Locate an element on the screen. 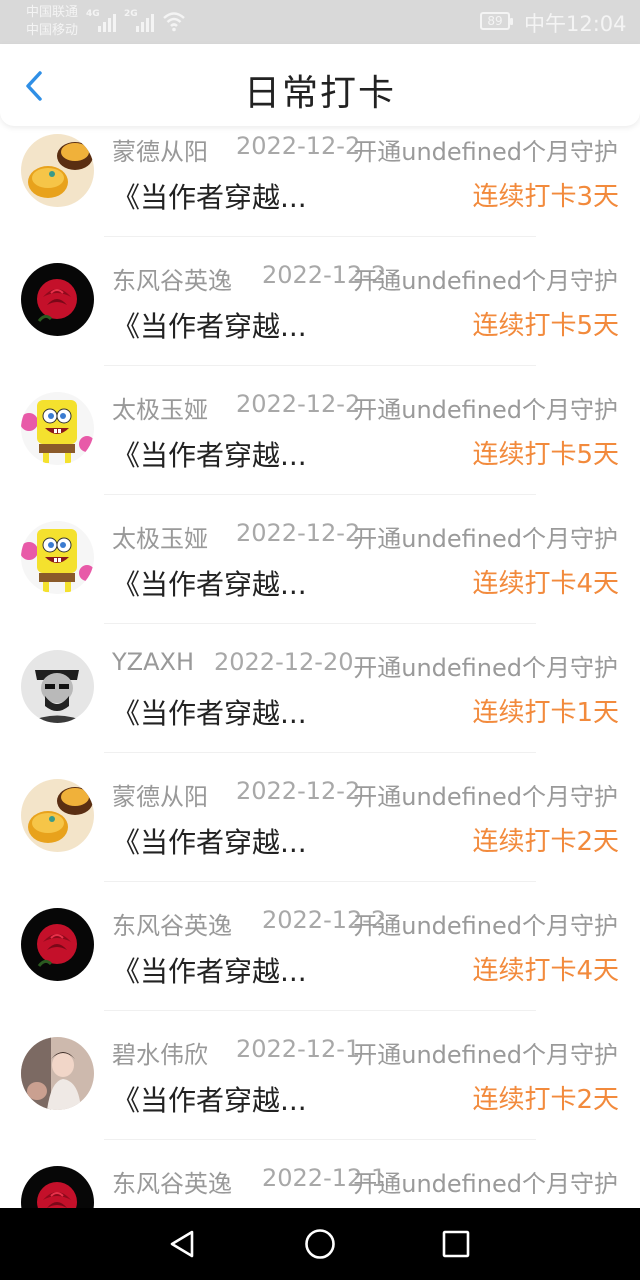  back-triangle-icon is located at coordinates (182, 1244).